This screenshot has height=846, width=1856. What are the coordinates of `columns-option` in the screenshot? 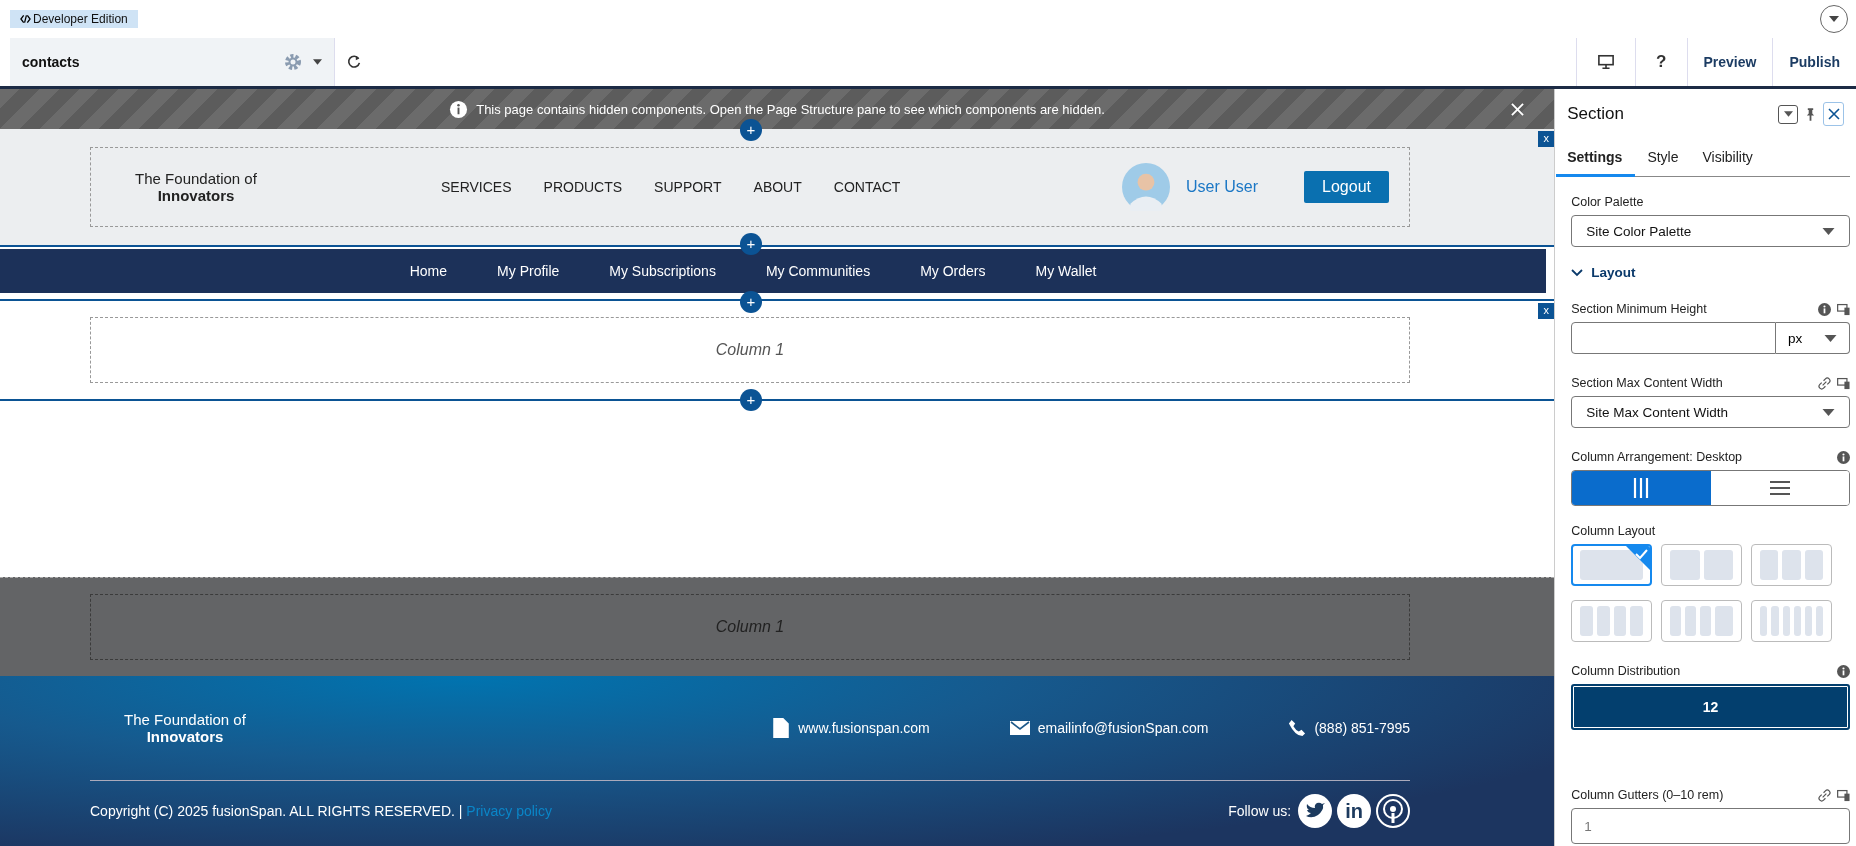 It's located at (1641, 488).